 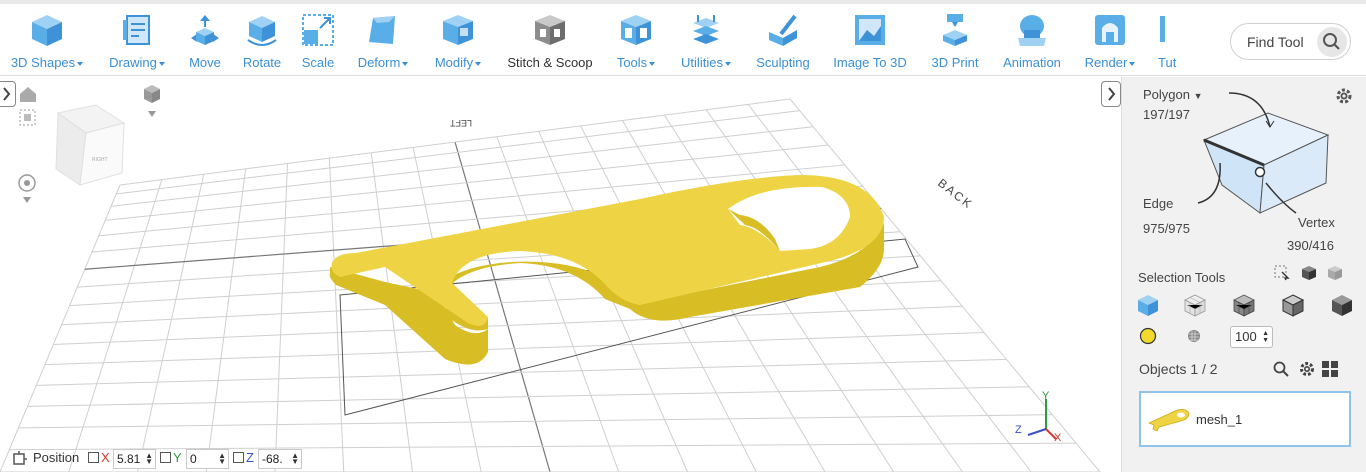 What do you see at coordinates (632, 62) in the screenshot?
I see `tool-label: Tools` at bounding box center [632, 62].